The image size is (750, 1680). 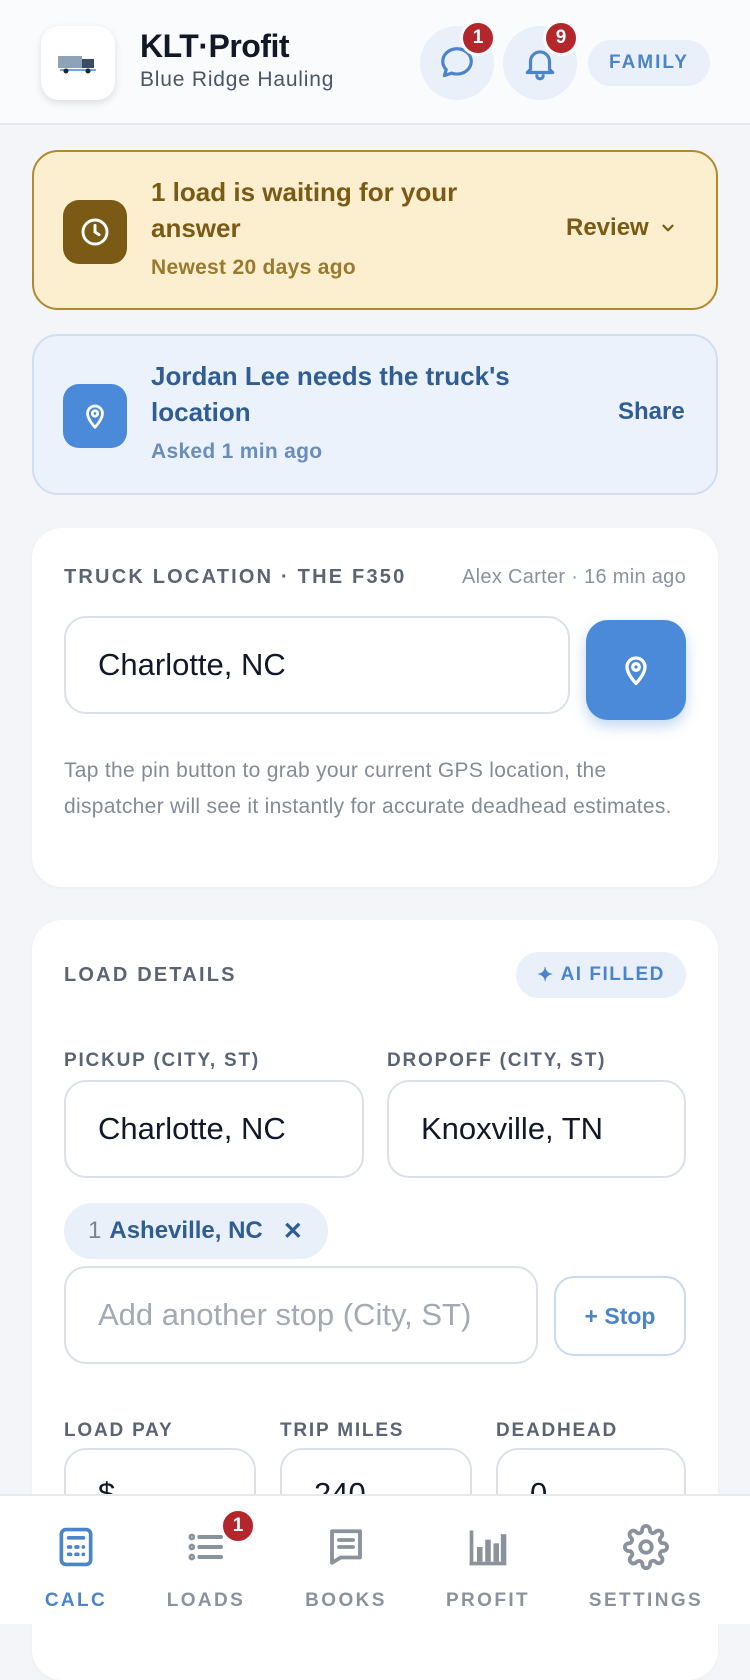 What do you see at coordinates (536, 1129) in the screenshot?
I see `dropoff-input: Knoxville, TN` at bounding box center [536, 1129].